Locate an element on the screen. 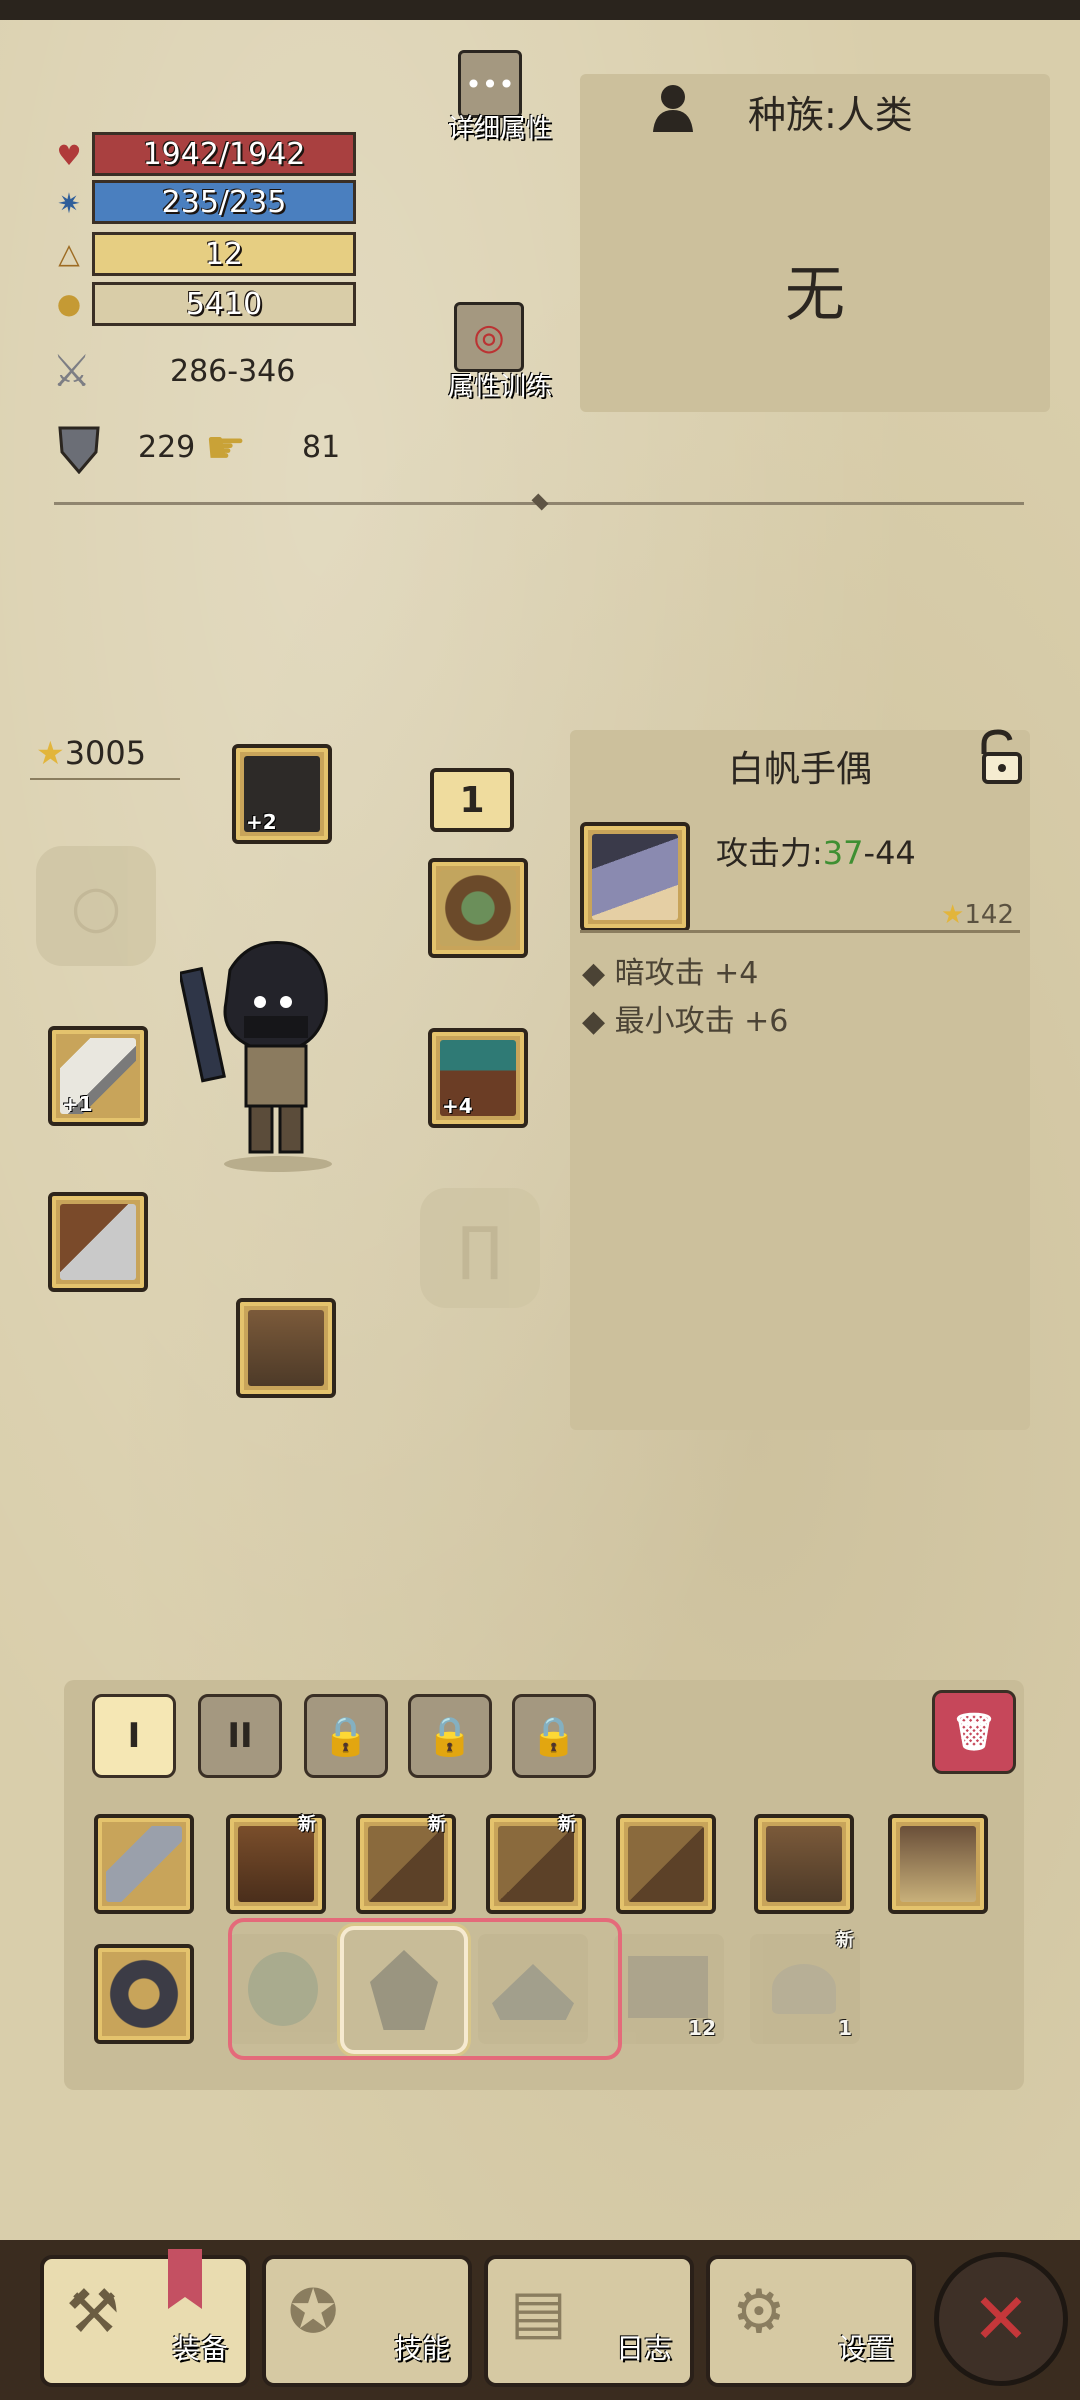  bag-item-faded-horn: 新 1 is located at coordinates (805, 1987).